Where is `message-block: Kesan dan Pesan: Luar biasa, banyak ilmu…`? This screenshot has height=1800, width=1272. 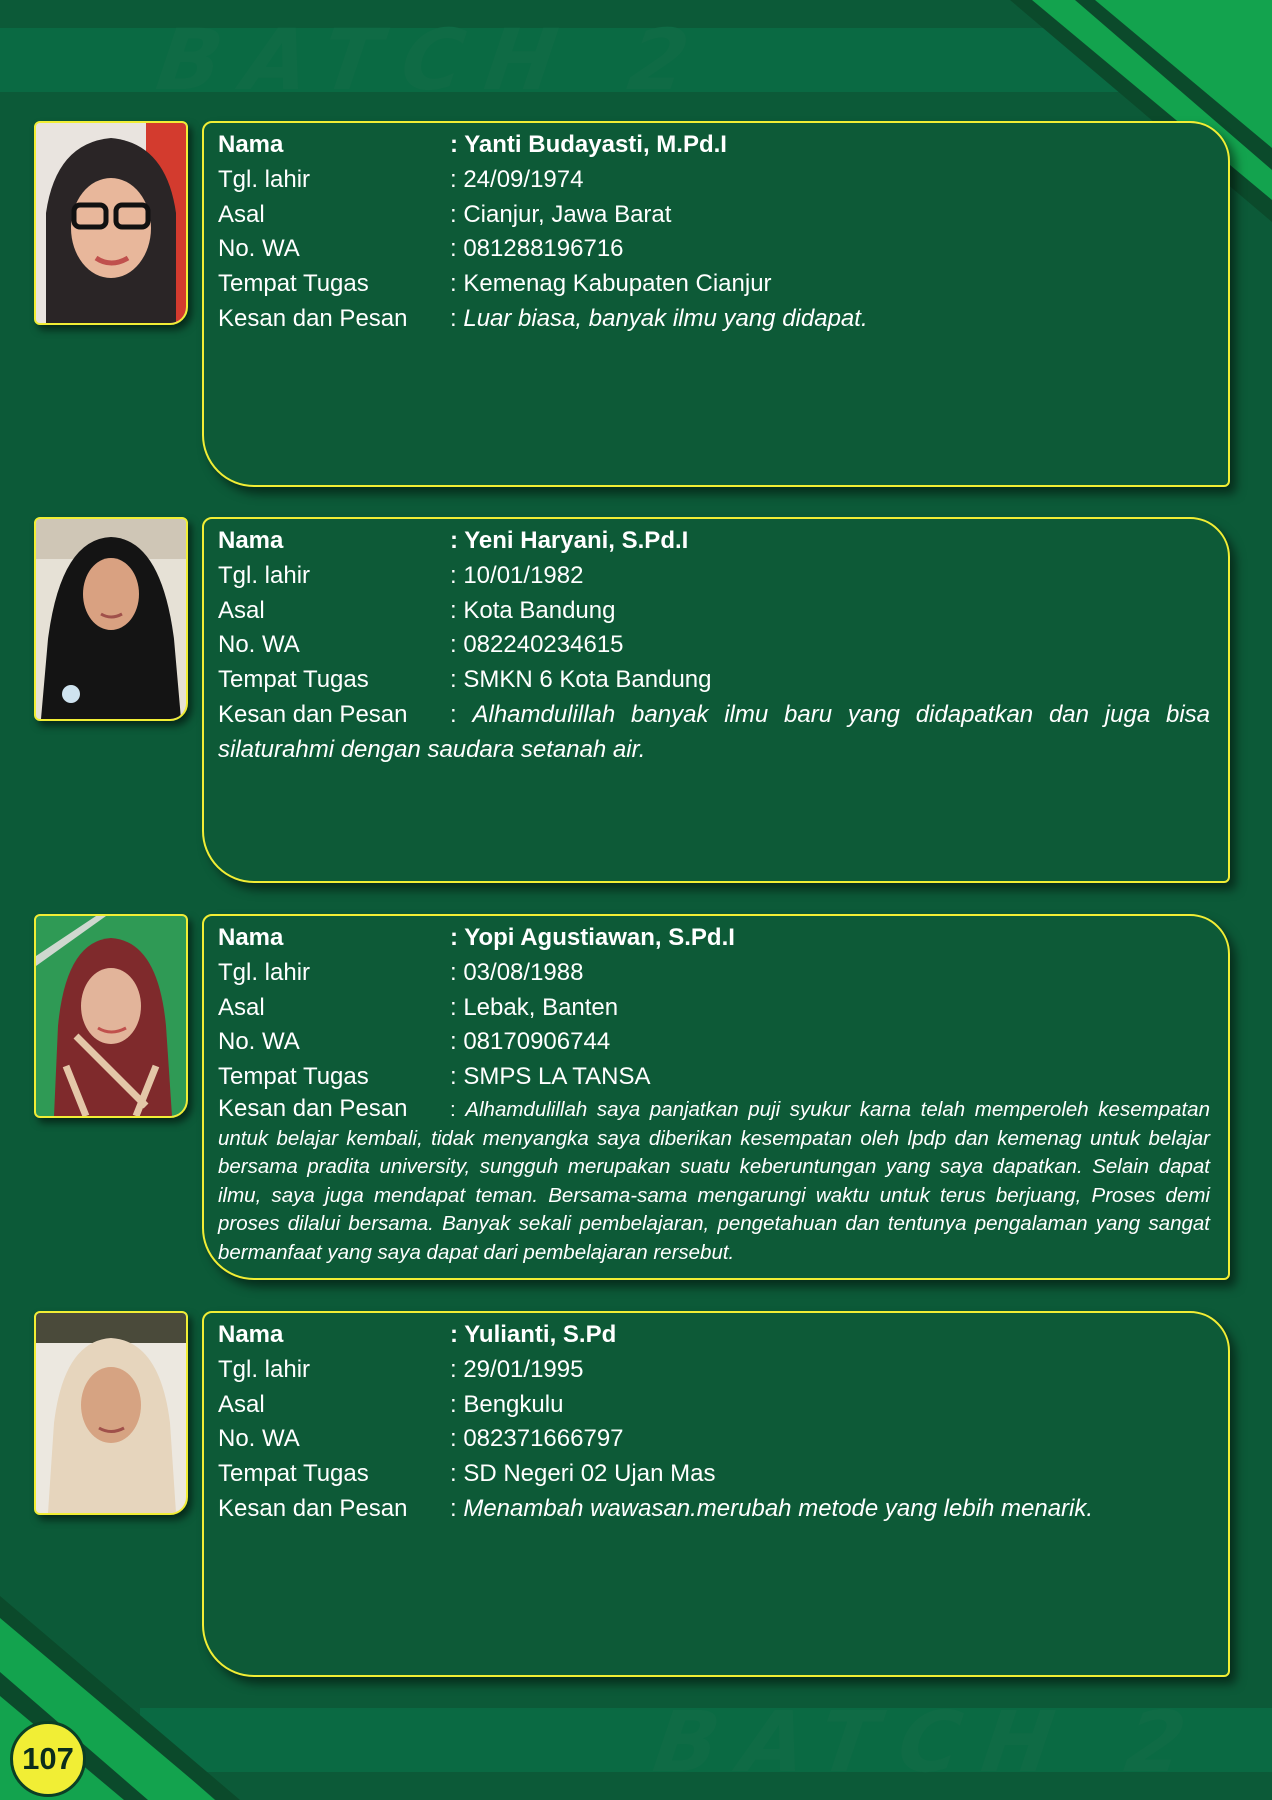
message-block: Kesan dan Pesan: Luar biasa, banyak ilmu… is located at coordinates (714, 319).